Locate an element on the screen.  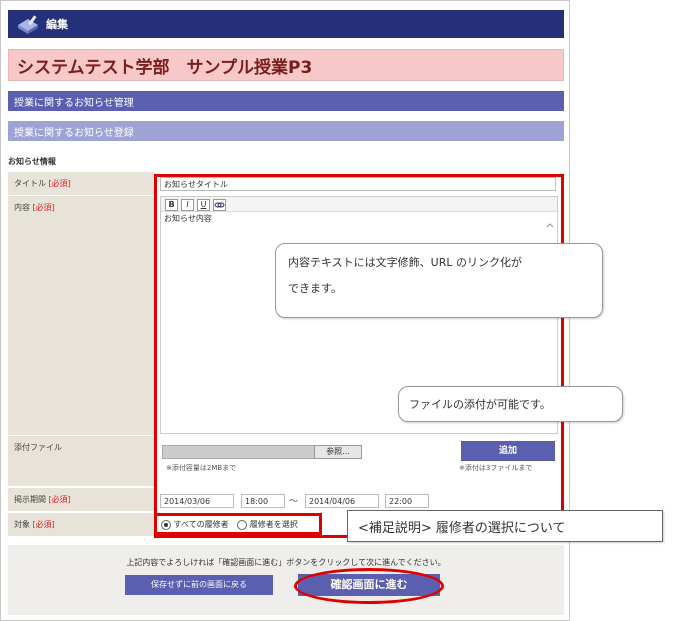
section-manage: 授業に関するお知らせ管理 is located at coordinates (286, 101).